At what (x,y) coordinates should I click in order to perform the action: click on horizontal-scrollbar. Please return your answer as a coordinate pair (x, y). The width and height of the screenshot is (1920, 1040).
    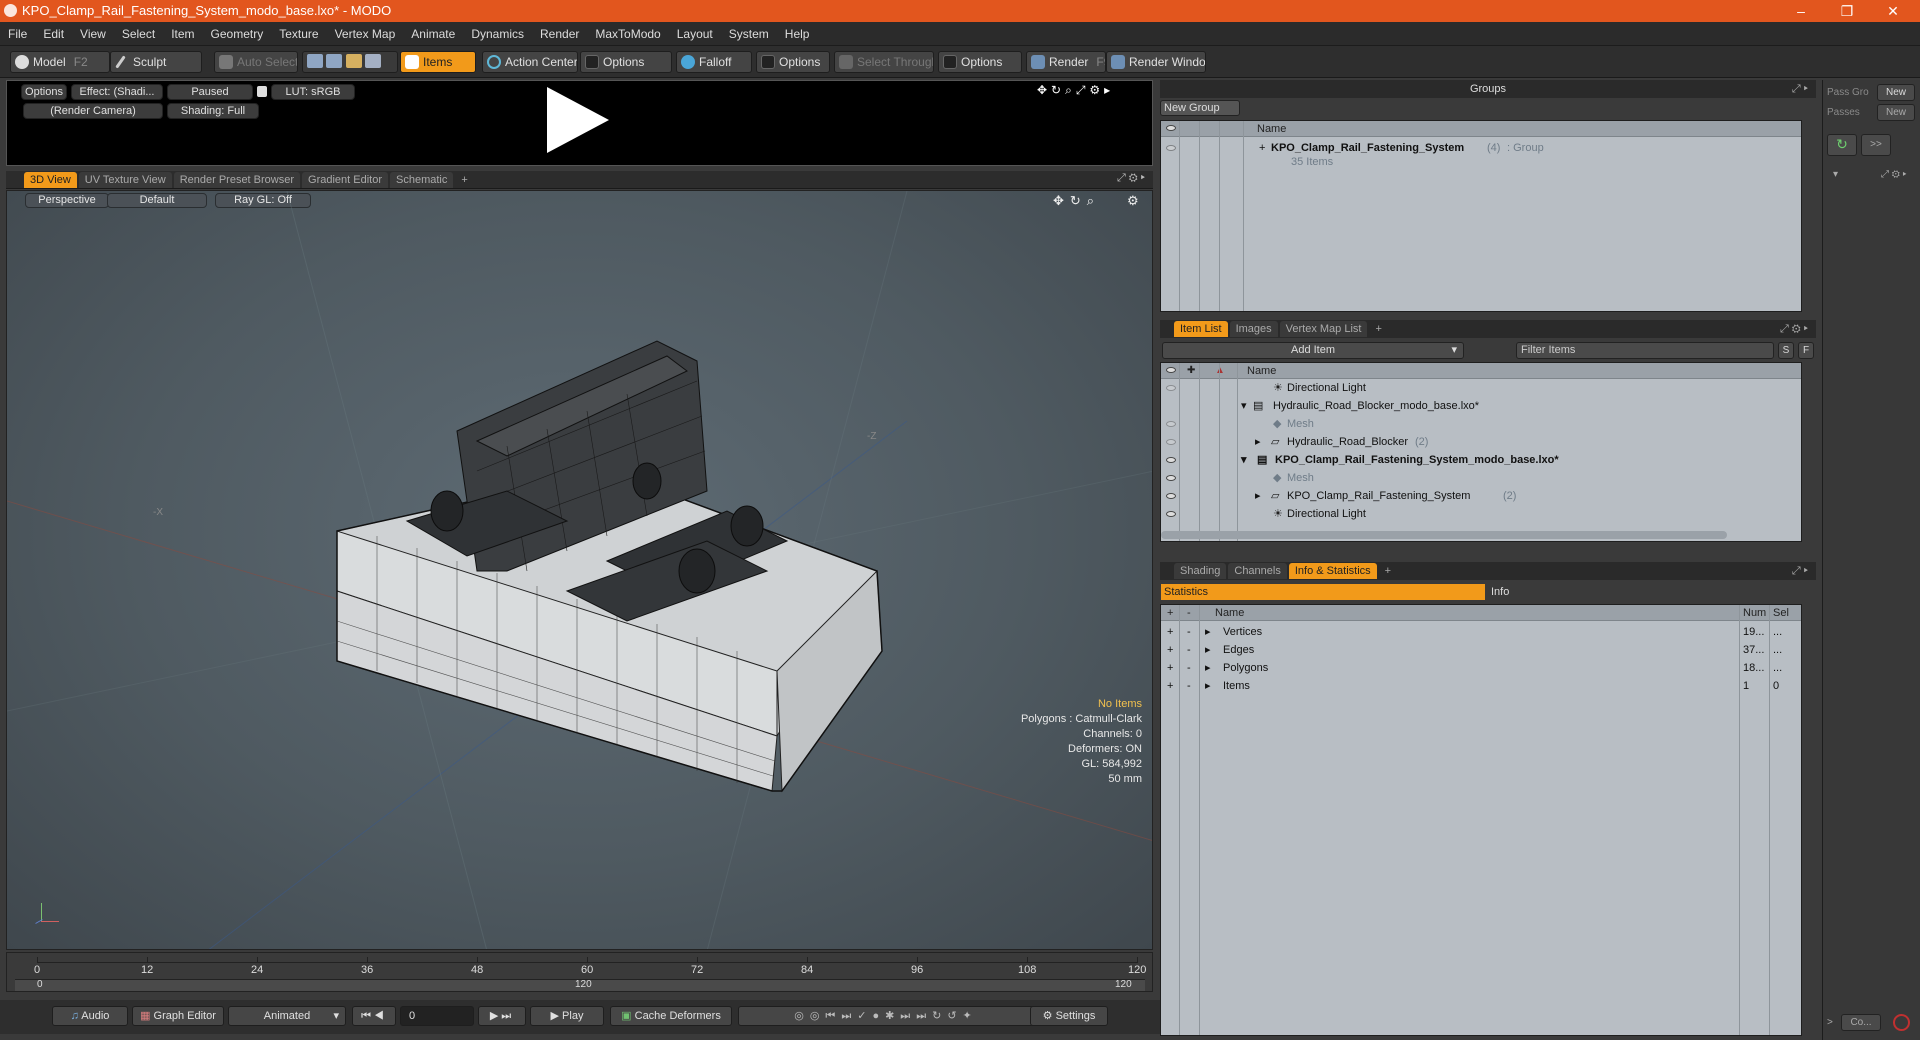
    Looking at the image, I should click on (1444, 535).